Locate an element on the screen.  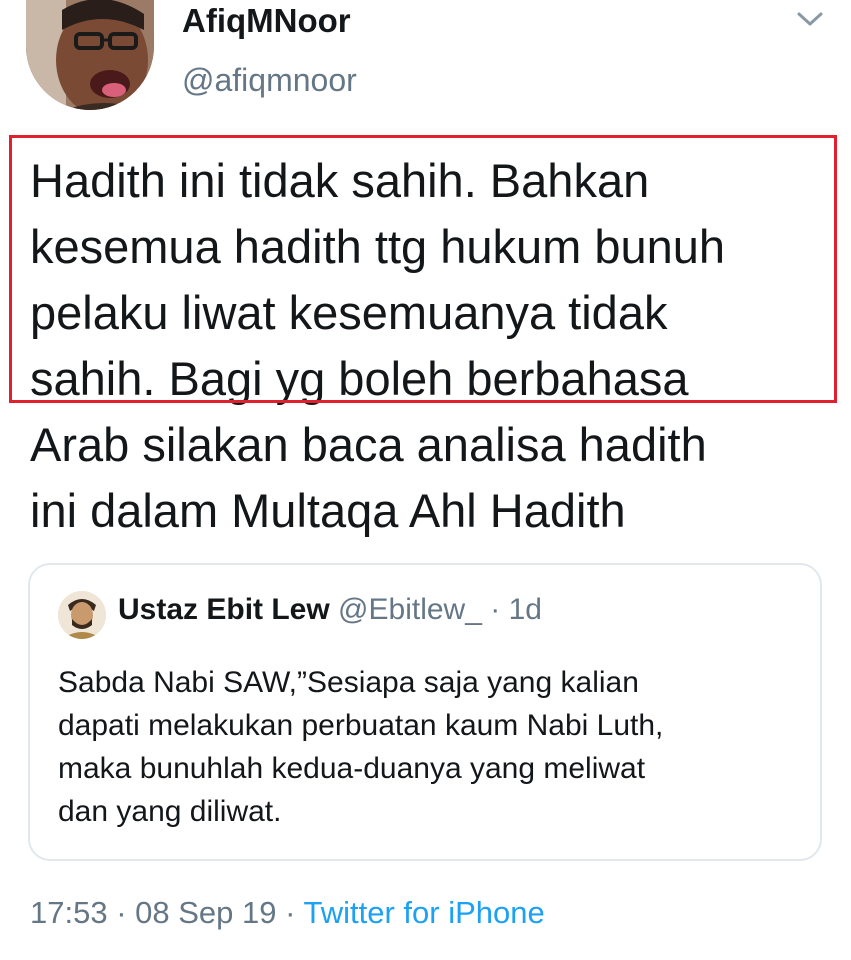
quoted-author-name: Ustaz Ebit Lew is located at coordinates (224, 609).